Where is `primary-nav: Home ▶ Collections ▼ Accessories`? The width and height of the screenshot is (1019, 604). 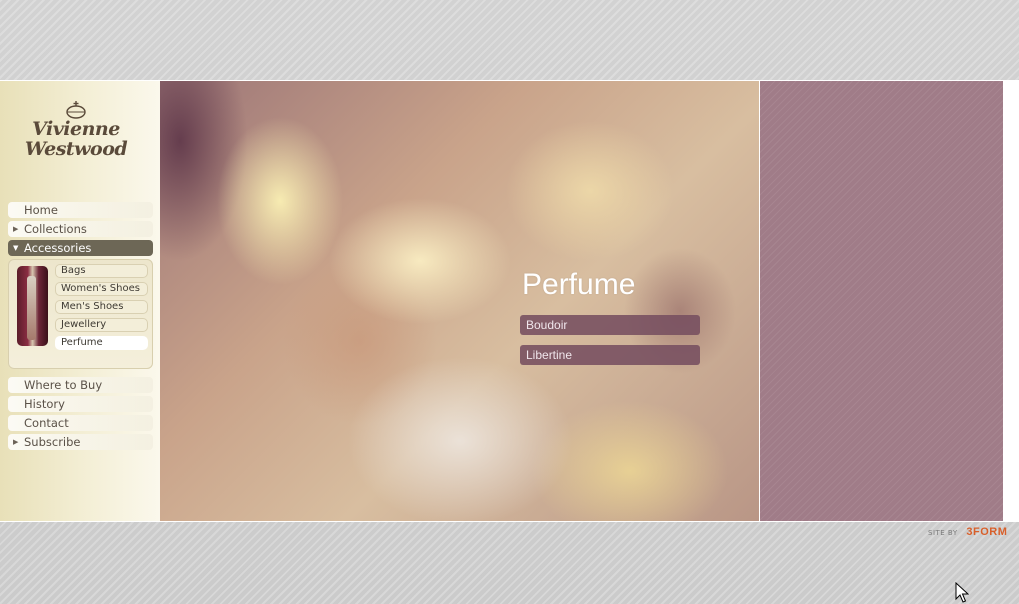
primary-nav: Home ▶ Collections ▼ Accessories is located at coordinates (80, 230).